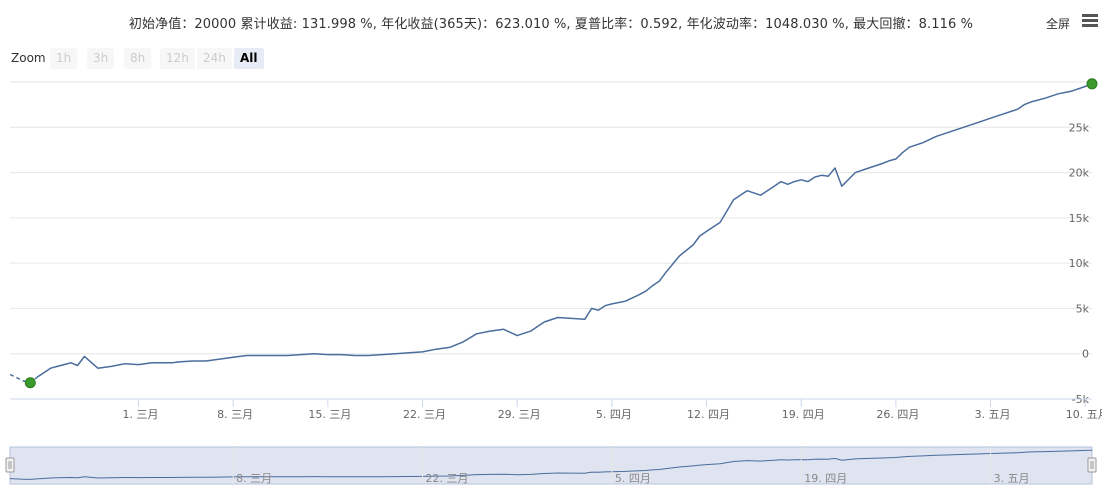 This screenshot has height=494, width=1102. I want to click on x-tick-label: 3. 五月, so click(993, 414).